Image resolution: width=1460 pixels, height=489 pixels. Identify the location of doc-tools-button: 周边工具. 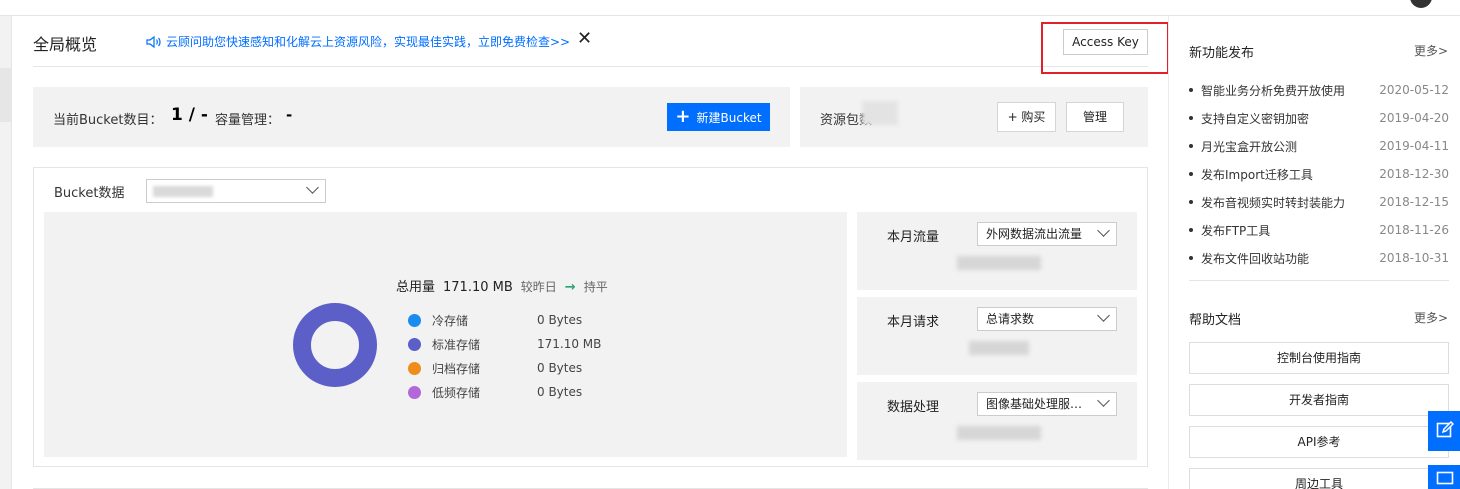
(1319, 478).